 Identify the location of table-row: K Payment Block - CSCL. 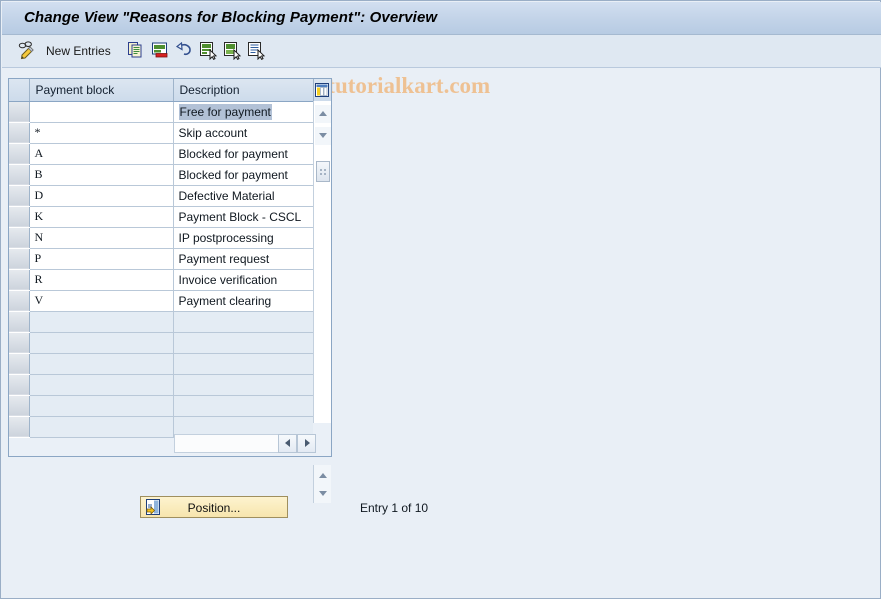
(170, 217).